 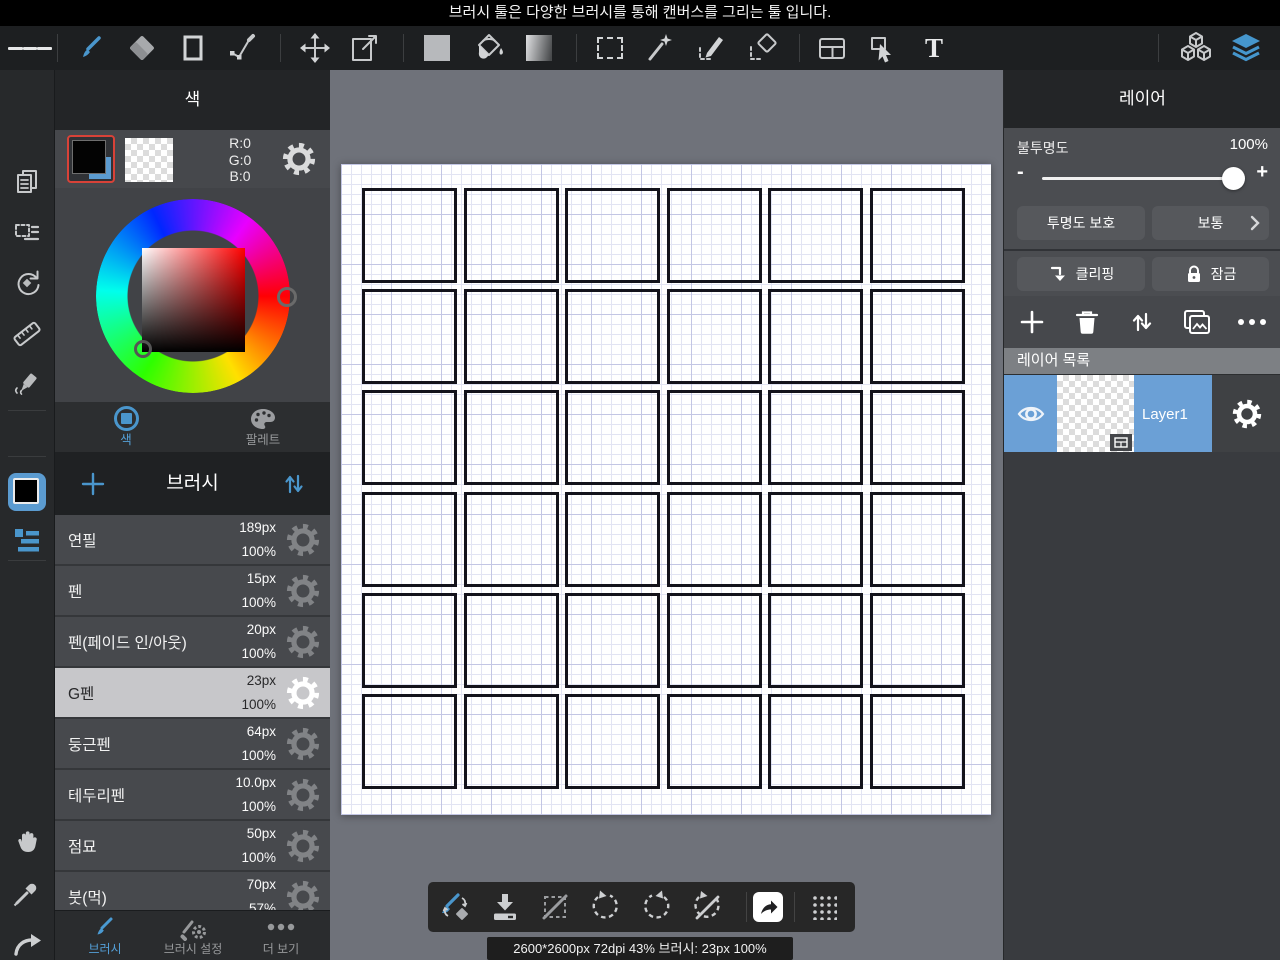 What do you see at coordinates (193, 935) in the screenshot?
I see `tab-brush-settings: 브러시 설정` at bounding box center [193, 935].